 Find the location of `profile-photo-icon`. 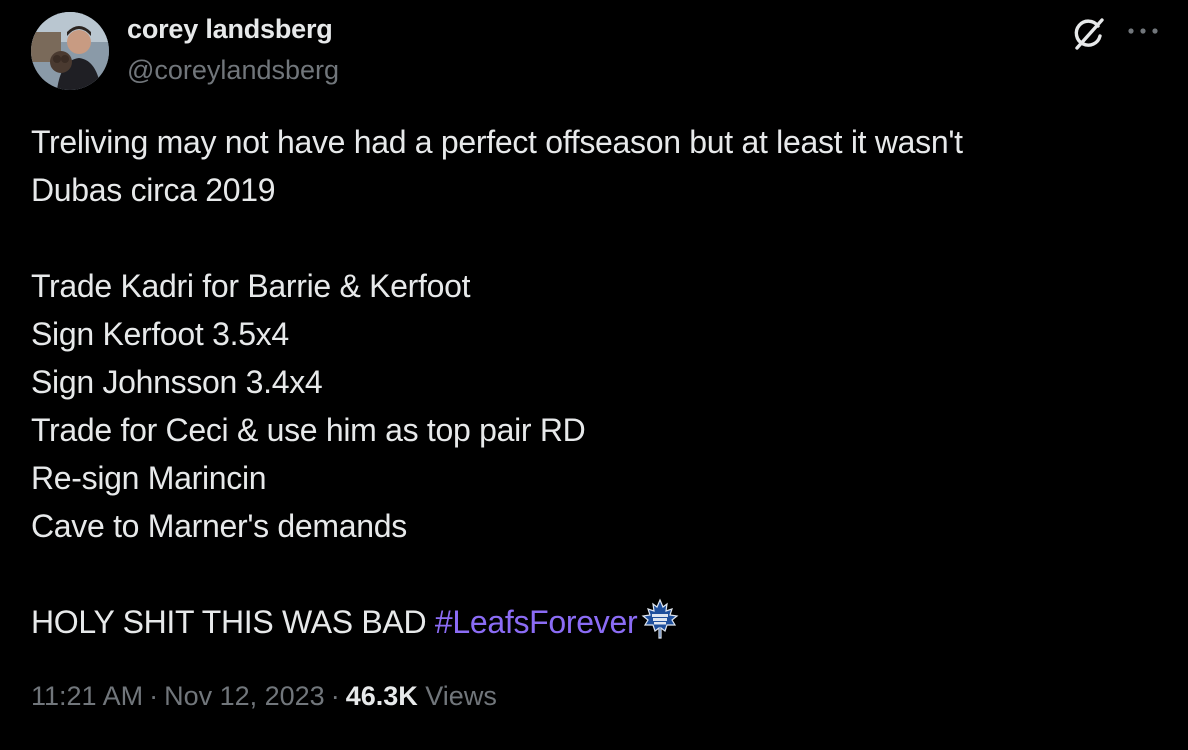

profile-photo-icon is located at coordinates (70, 51).